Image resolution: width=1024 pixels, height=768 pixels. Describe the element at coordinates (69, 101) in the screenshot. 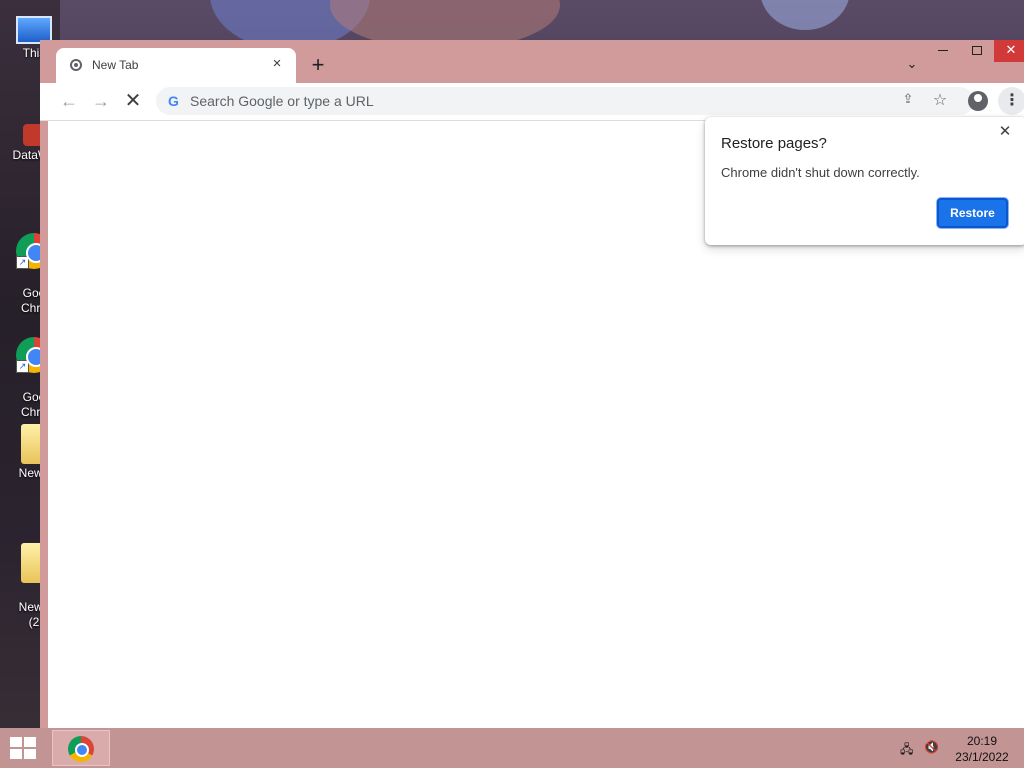

I see `back-arrow-icon: ←` at that location.